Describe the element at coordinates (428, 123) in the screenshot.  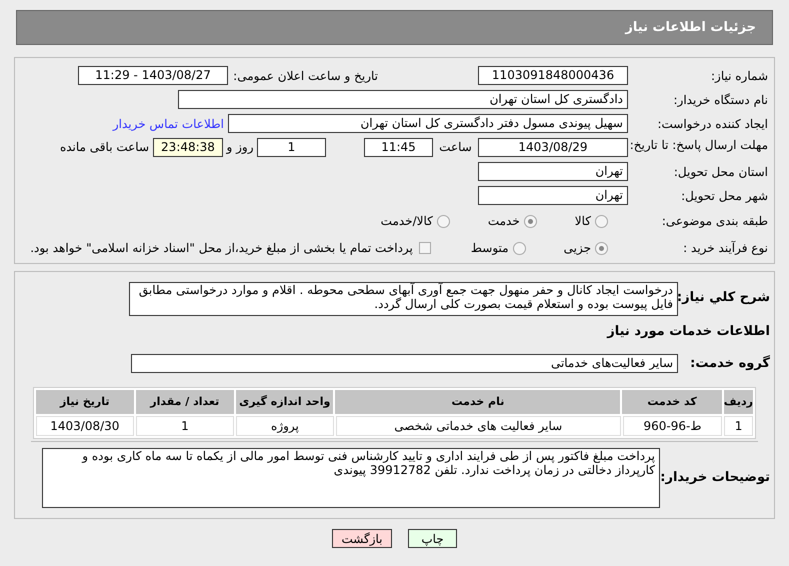
I see `creator-field: سهیل پیوندی مسول دفتر دادگستری کل استان تهران` at that location.